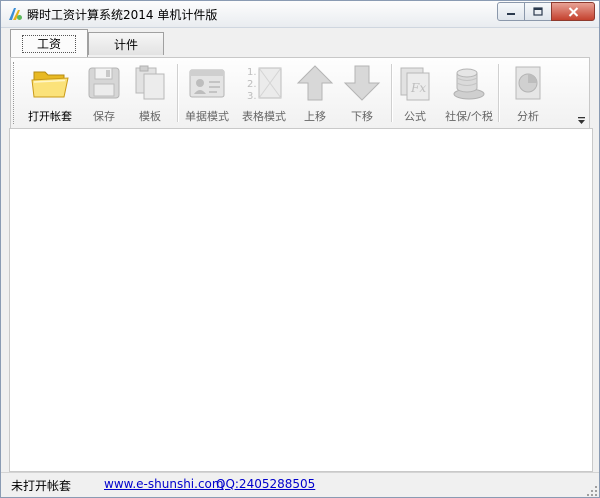 This screenshot has height=498, width=600. What do you see at coordinates (50, 84) in the screenshot?
I see `folder-icon` at bounding box center [50, 84].